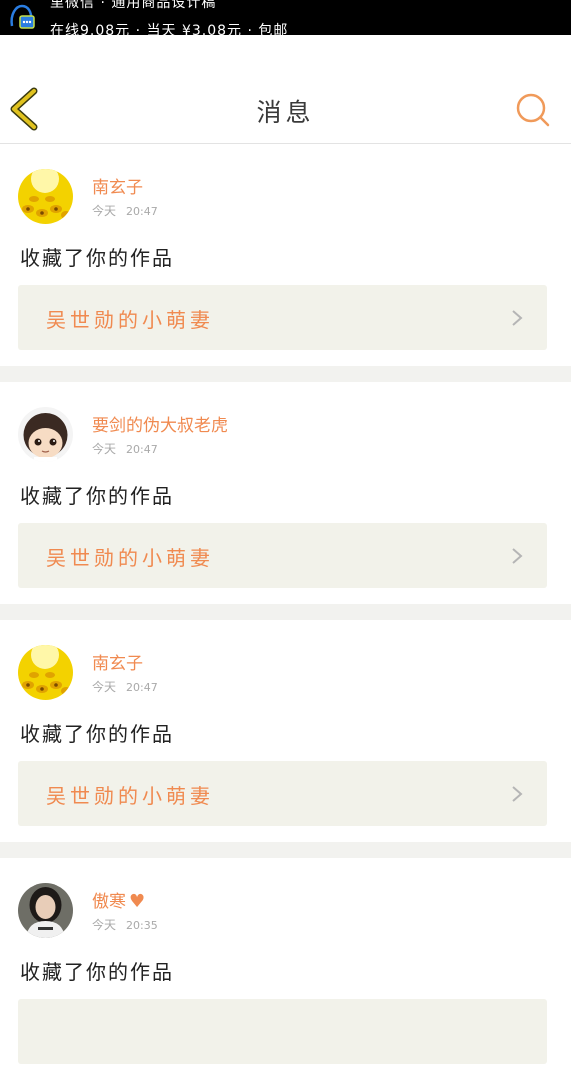 This screenshot has width=571, height=1080. What do you see at coordinates (22, 16) in the screenshot?
I see `chat-notification-icon` at bounding box center [22, 16].